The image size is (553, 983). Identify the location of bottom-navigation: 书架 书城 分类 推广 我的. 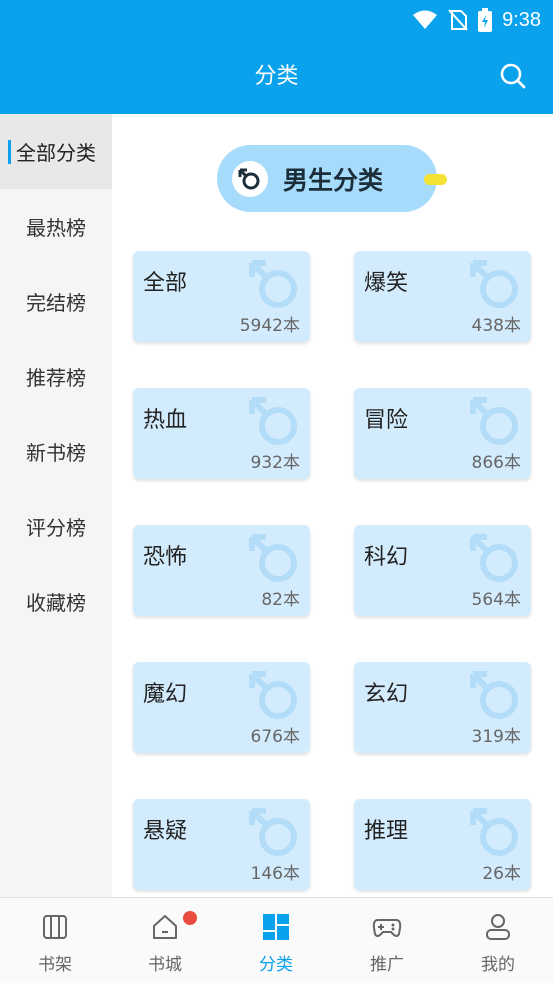
(276, 940).